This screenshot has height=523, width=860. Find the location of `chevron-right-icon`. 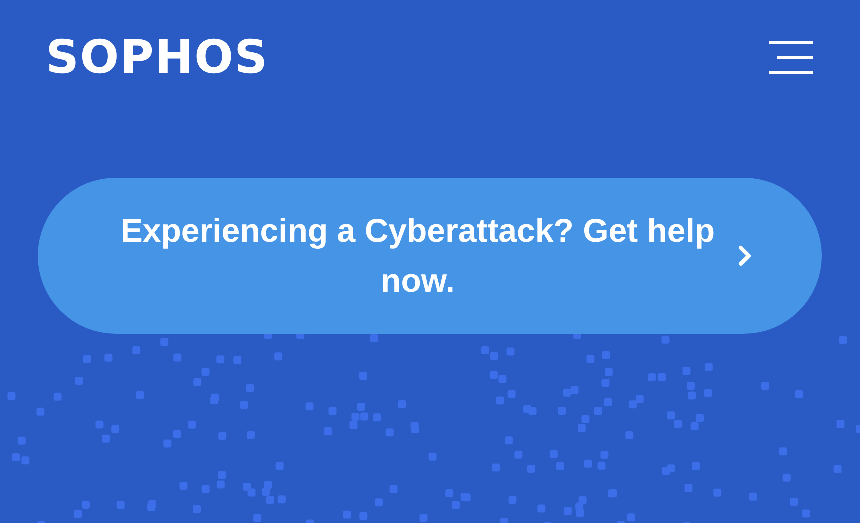

chevron-right-icon is located at coordinates (745, 256).